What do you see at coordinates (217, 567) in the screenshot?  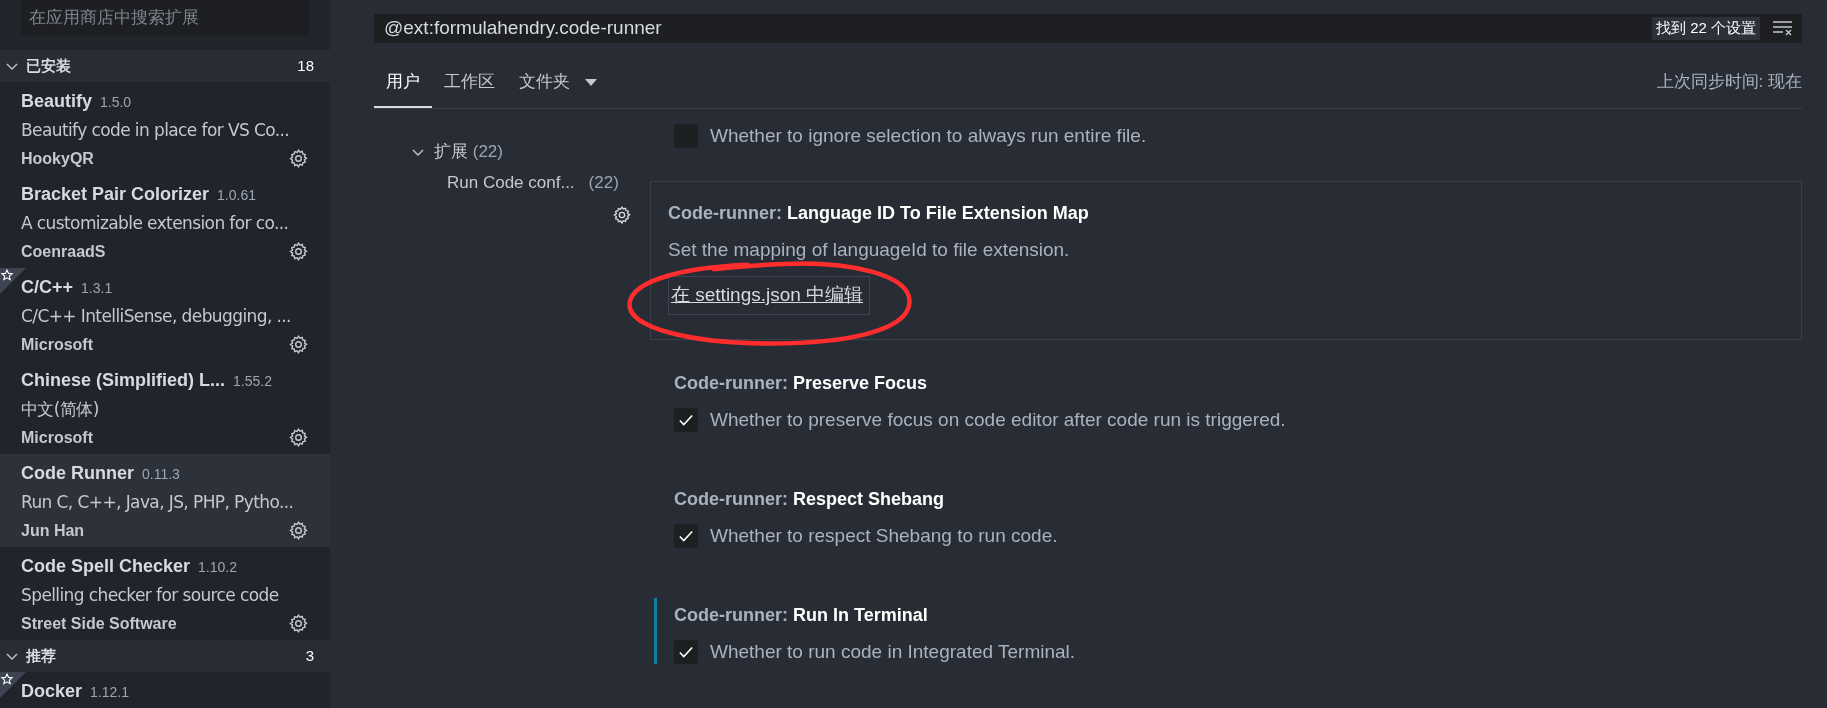 I see `extension-version: 1.10.2` at bounding box center [217, 567].